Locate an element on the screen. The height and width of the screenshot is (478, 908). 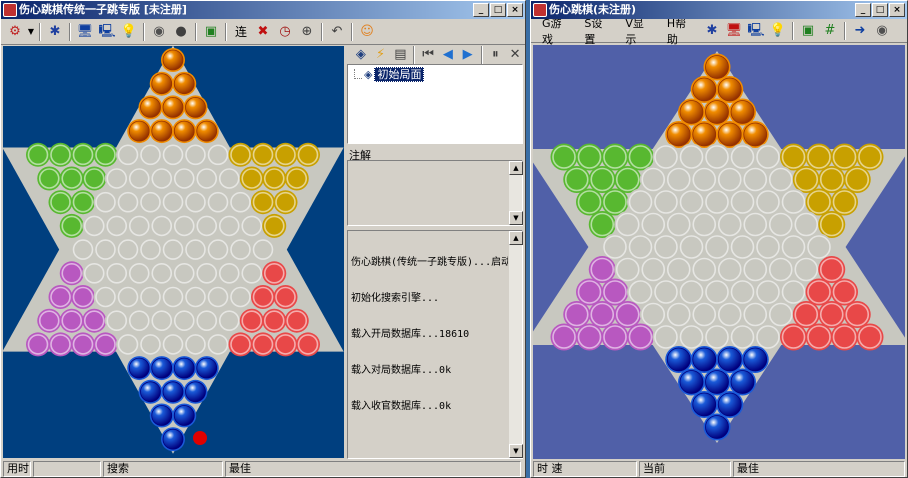
menu-icon: ⚙ is located at coordinates (15, 32).